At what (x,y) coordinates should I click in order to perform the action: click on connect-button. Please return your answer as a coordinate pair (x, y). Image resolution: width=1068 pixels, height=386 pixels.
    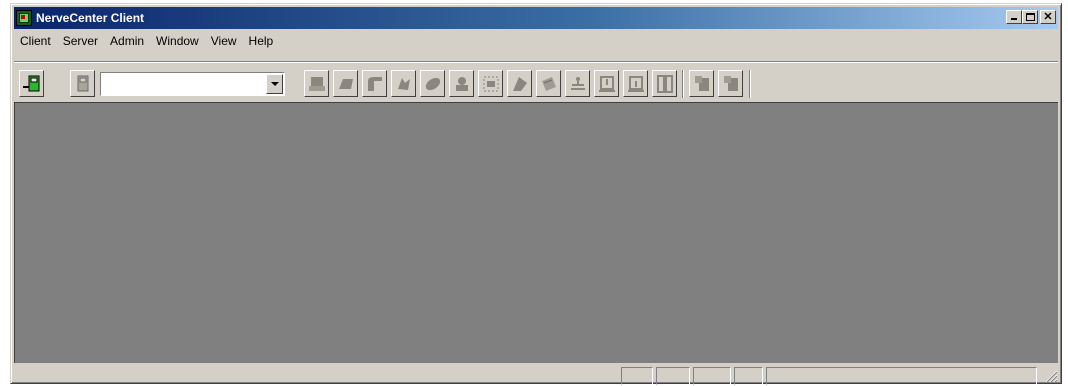
    Looking at the image, I should click on (31, 83).